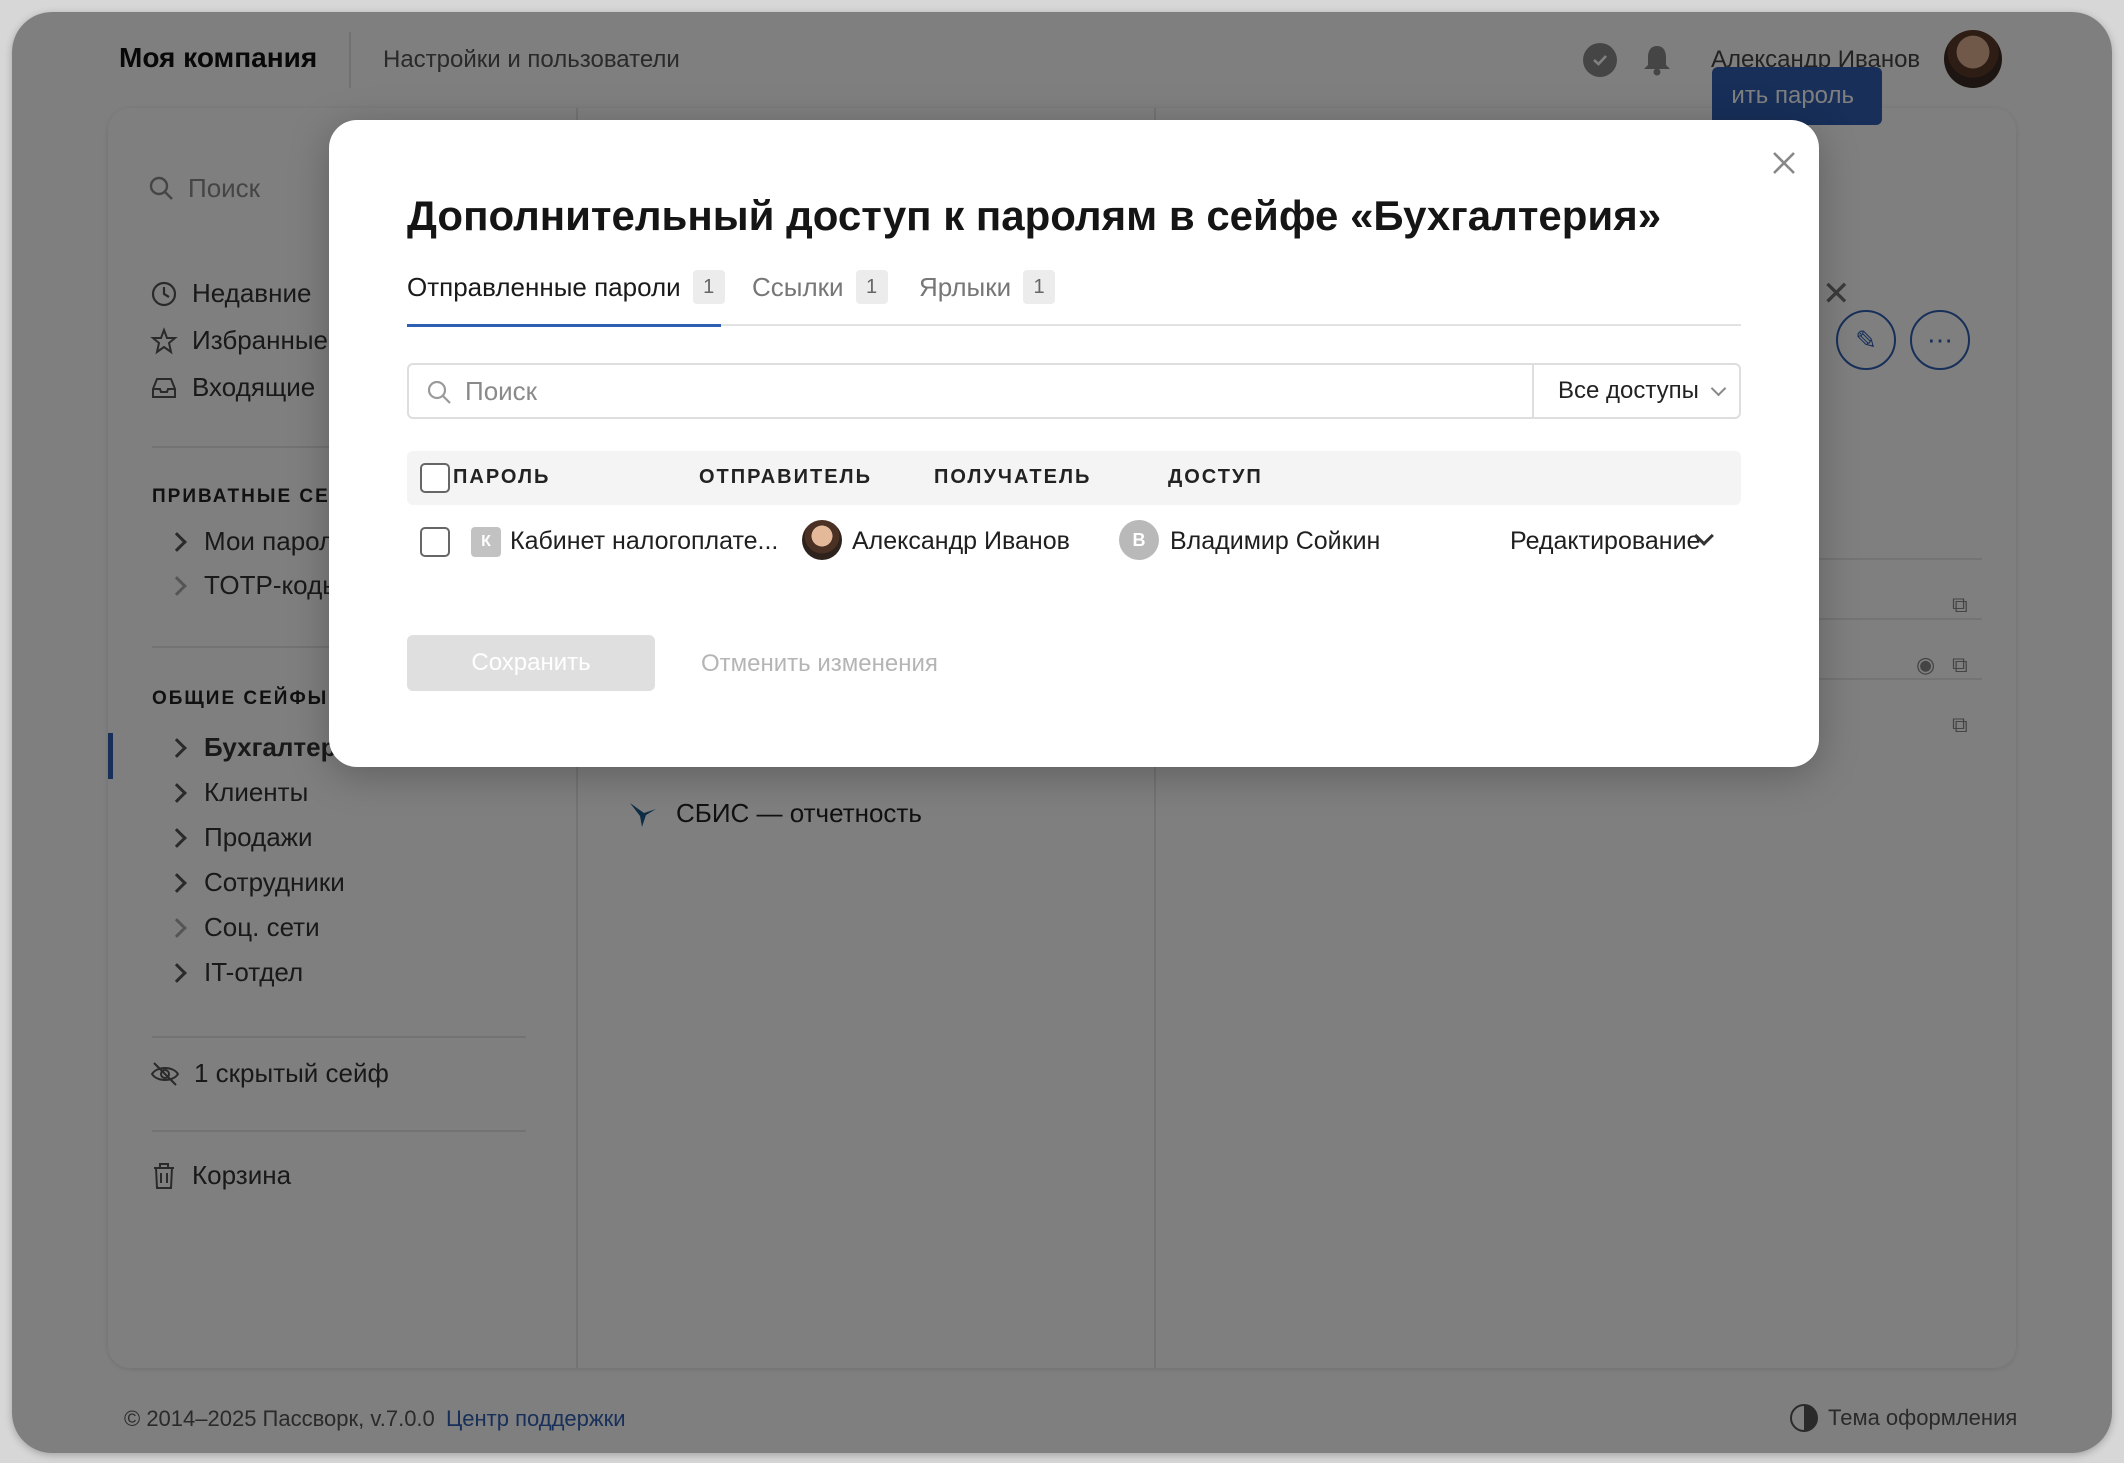  What do you see at coordinates (564, 325) in the screenshot?
I see `active-tab-underline` at bounding box center [564, 325].